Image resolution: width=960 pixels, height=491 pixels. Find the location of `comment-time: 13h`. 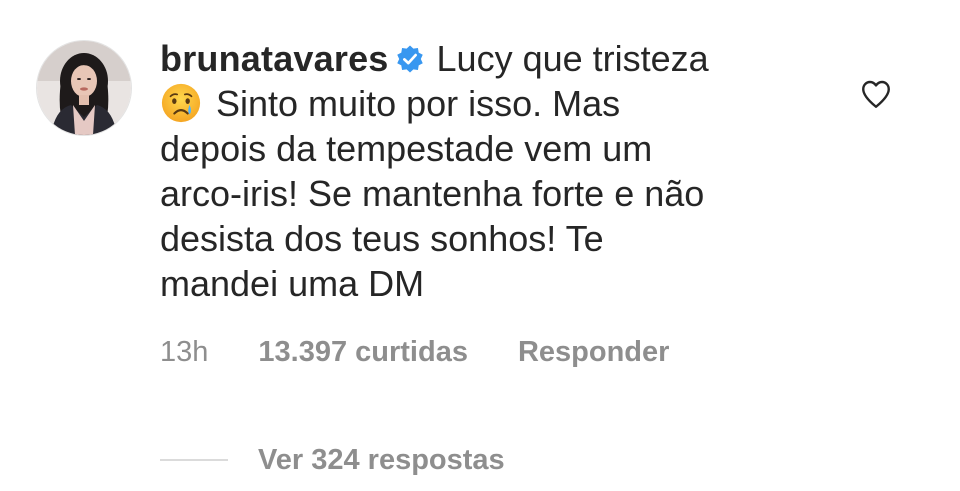

comment-time: 13h is located at coordinates (184, 351).